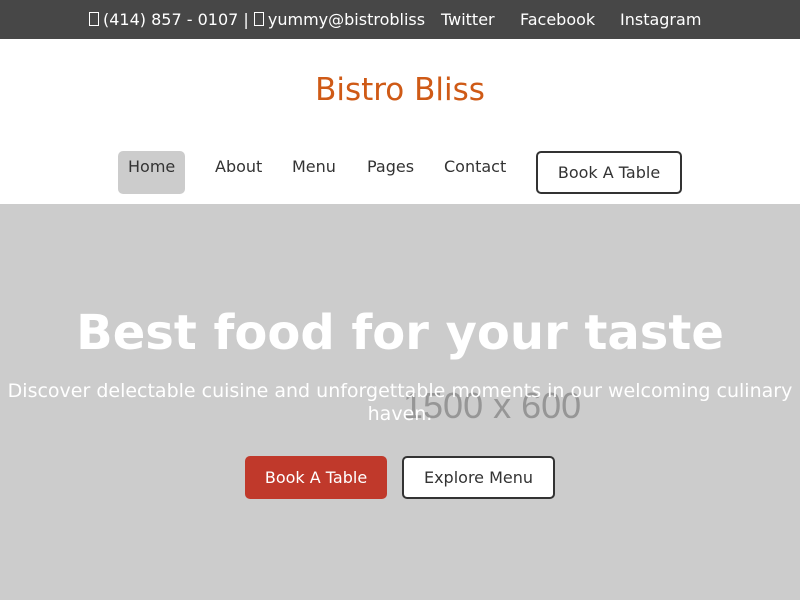 The width and height of the screenshot is (800, 600). Describe the element at coordinates (238, 172) in the screenshot. I see `nav-item-about: About` at that location.